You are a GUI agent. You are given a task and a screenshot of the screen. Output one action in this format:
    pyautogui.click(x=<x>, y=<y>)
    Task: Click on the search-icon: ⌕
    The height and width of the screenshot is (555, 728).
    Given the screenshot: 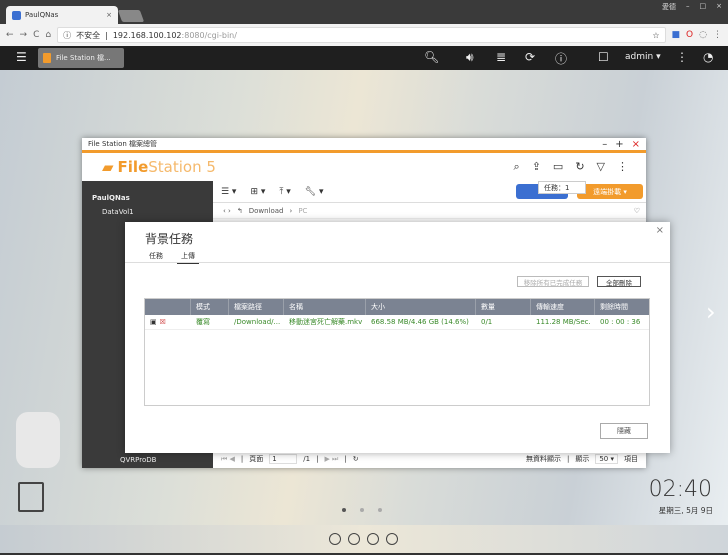 What is the action you would take?
    pyautogui.click(x=517, y=167)
    